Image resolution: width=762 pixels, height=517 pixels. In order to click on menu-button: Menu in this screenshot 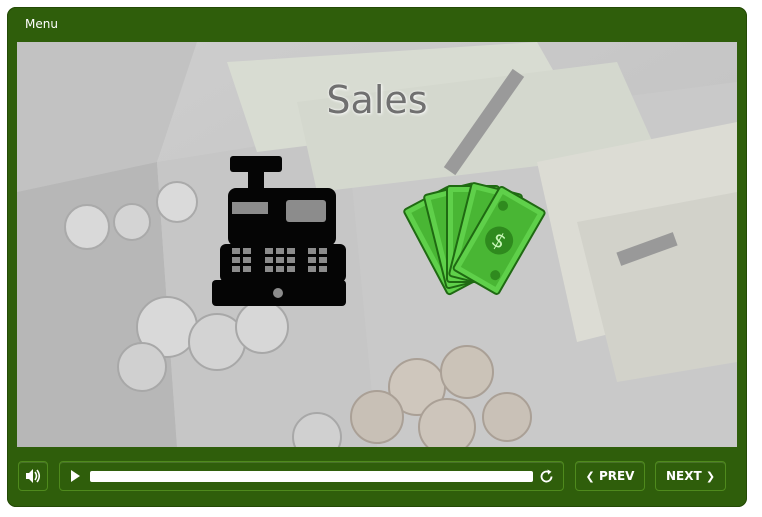, I will do `click(41, 24)`.